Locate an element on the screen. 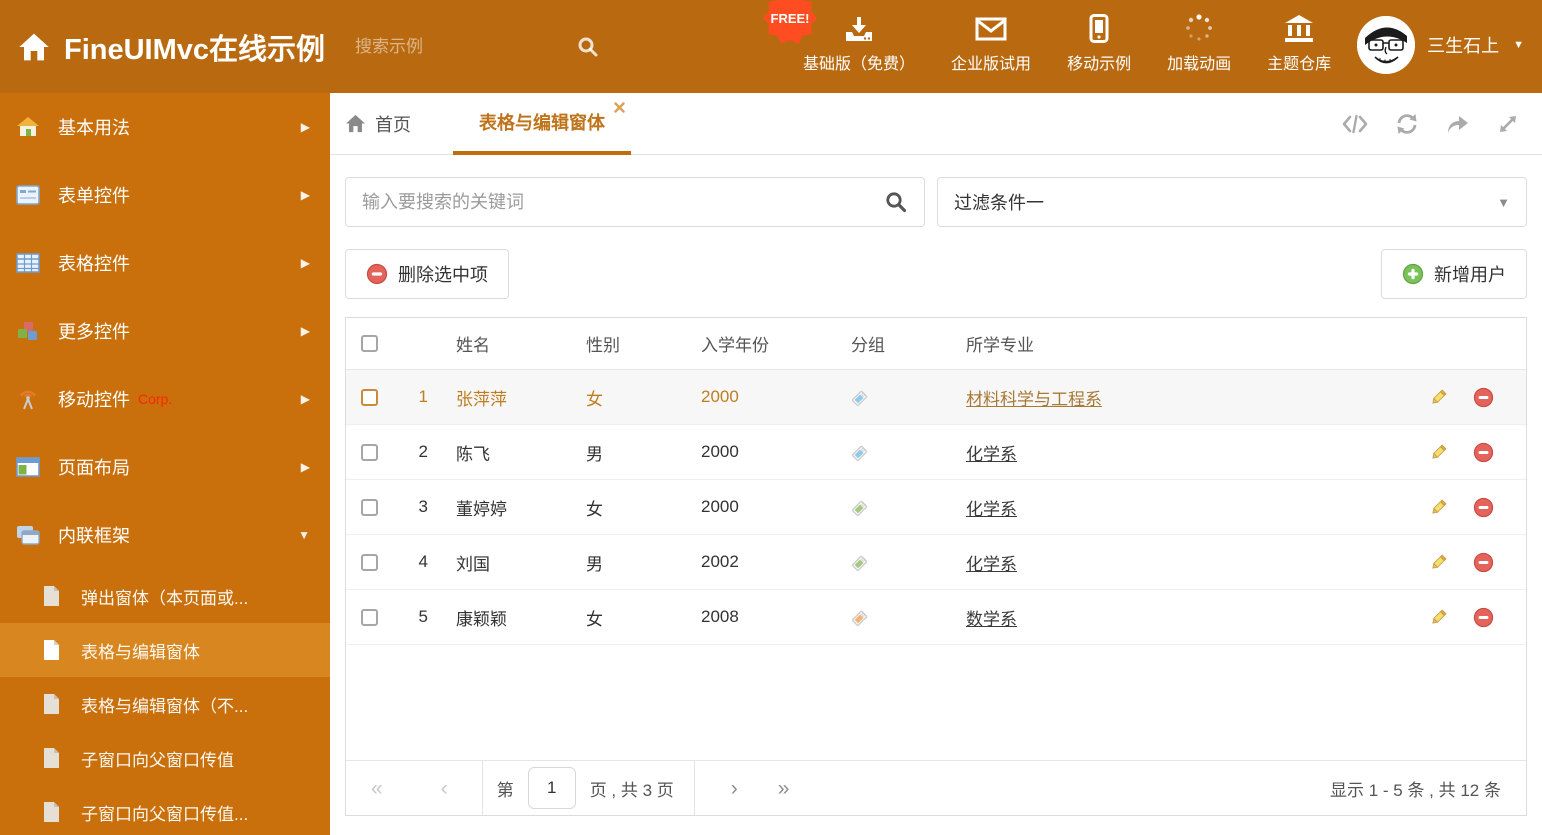  sidebar-item-grid-controls: 表格控件 ▶ is located at coordinates (165, 263).